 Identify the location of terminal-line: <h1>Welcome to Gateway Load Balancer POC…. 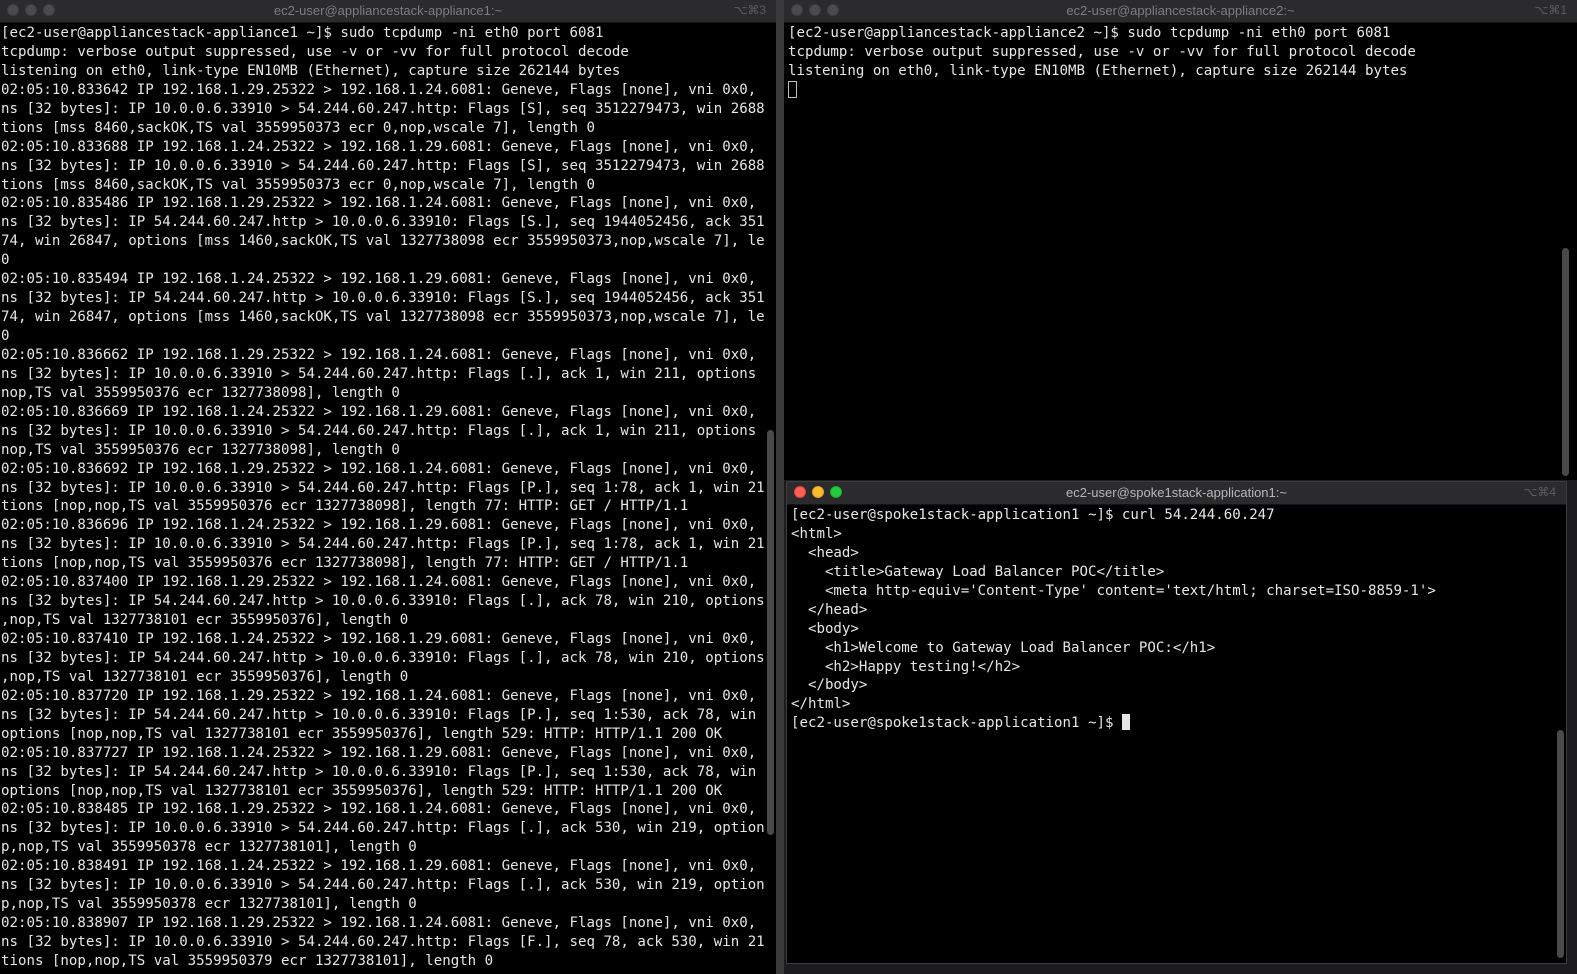
(1003, 647).